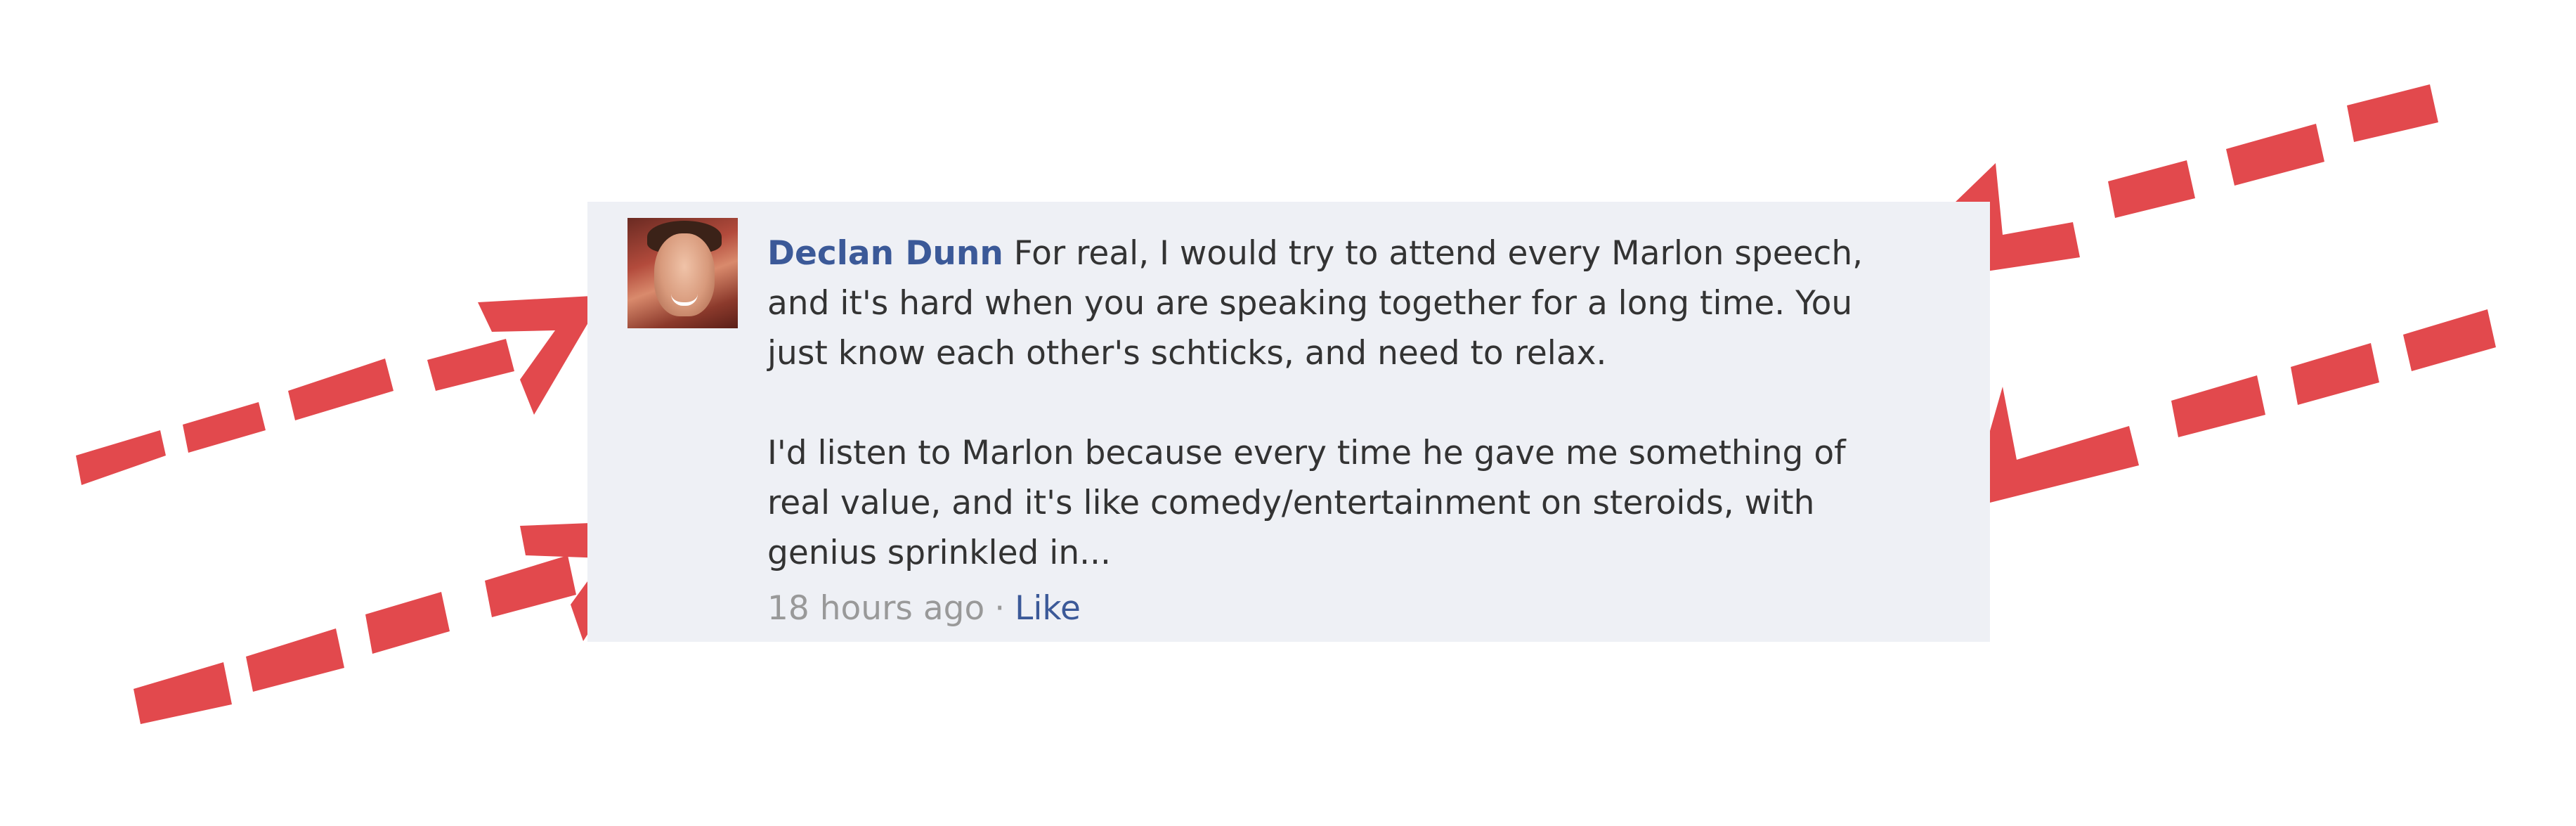 This screenshot has width=2576, height=826. What do you see at coordinates (875, 608) in the screenshot?
I see `comment-timestamp: 18 hours ago` at bounding box center [875, 608].